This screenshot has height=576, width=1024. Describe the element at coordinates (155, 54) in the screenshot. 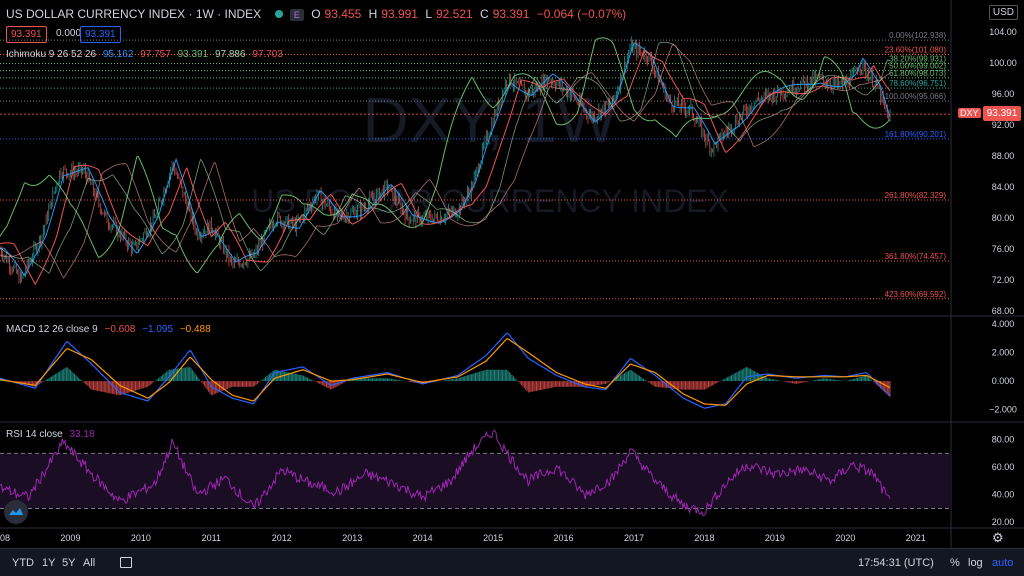

I see `ichimoku-kijun-value: 97.757` at that location.